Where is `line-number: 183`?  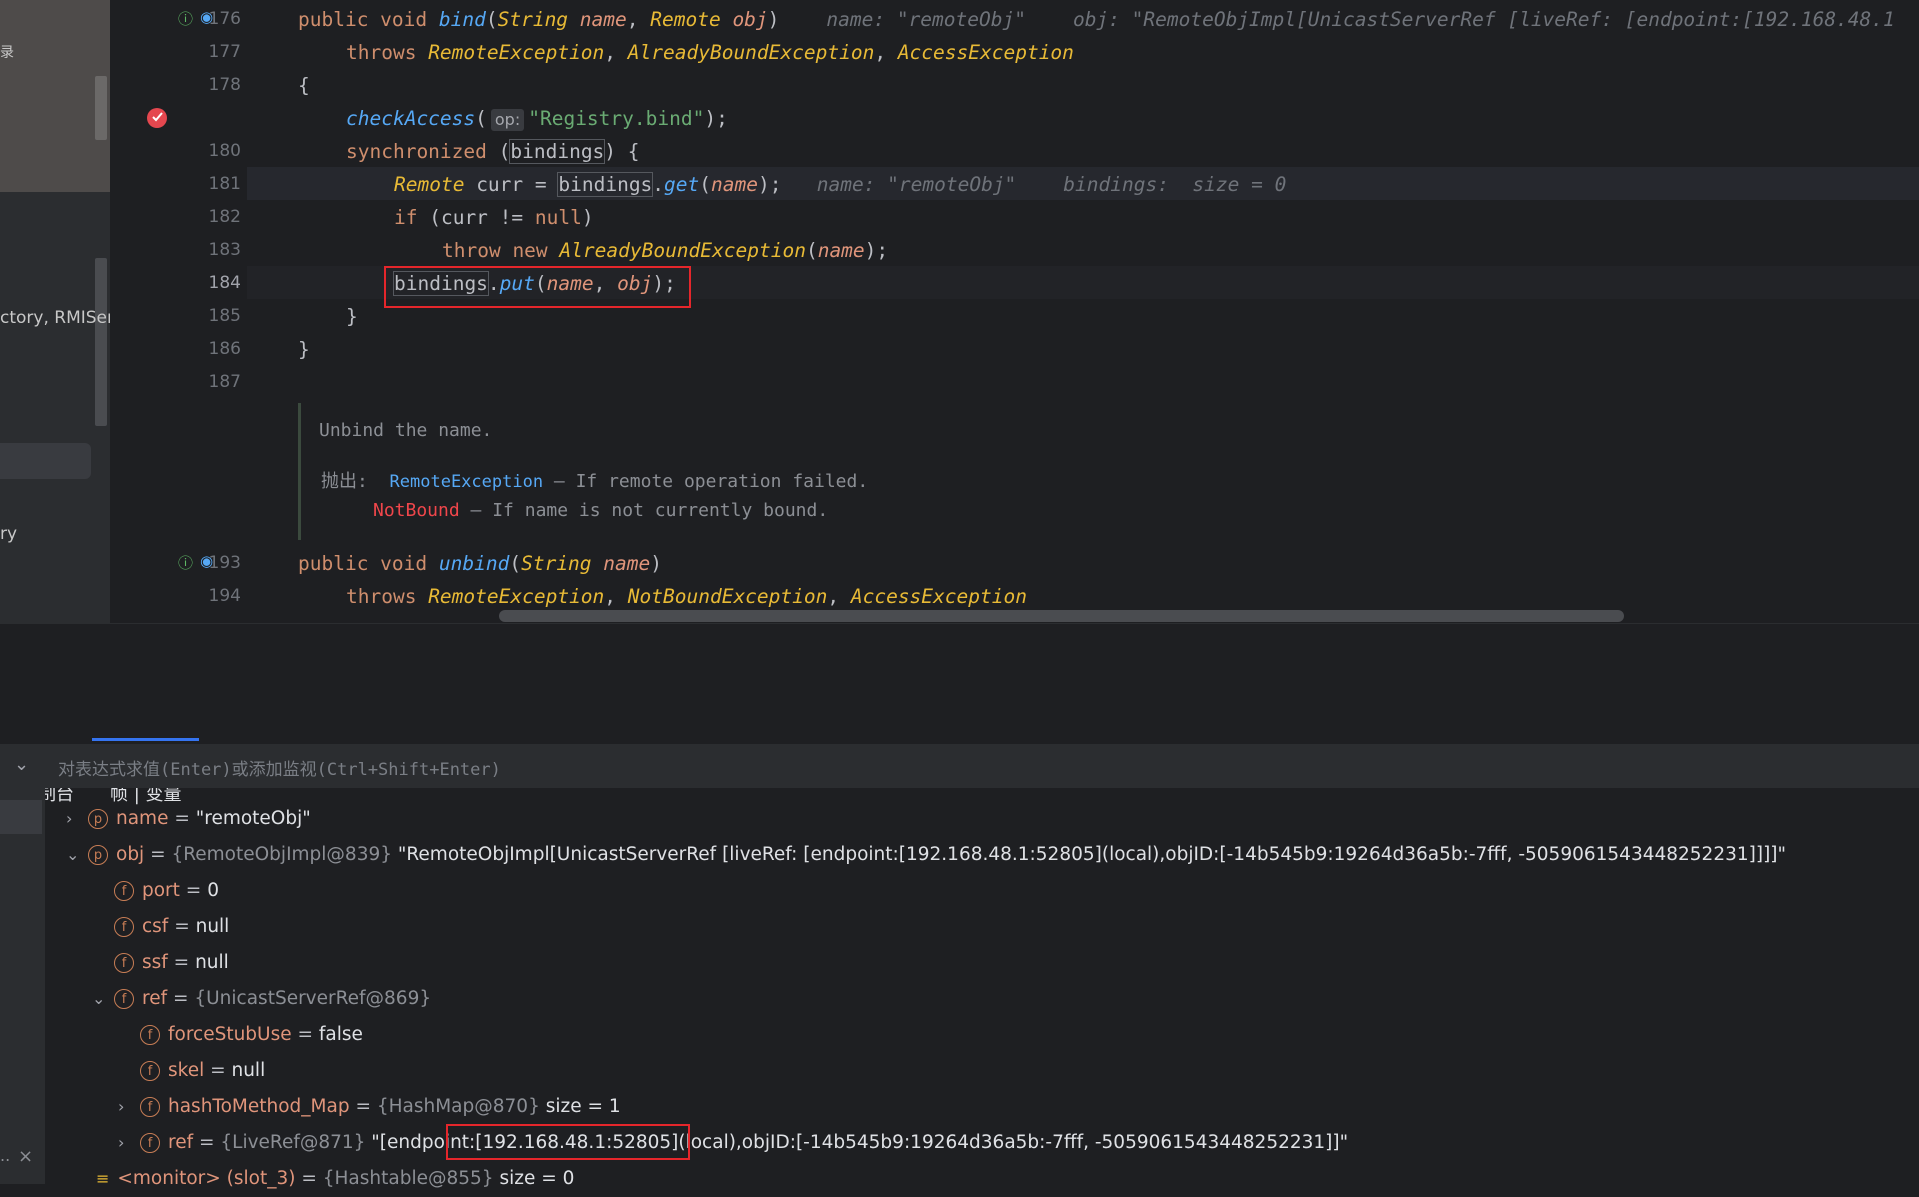
line-number: 183 is located at coordinates (224, 250).